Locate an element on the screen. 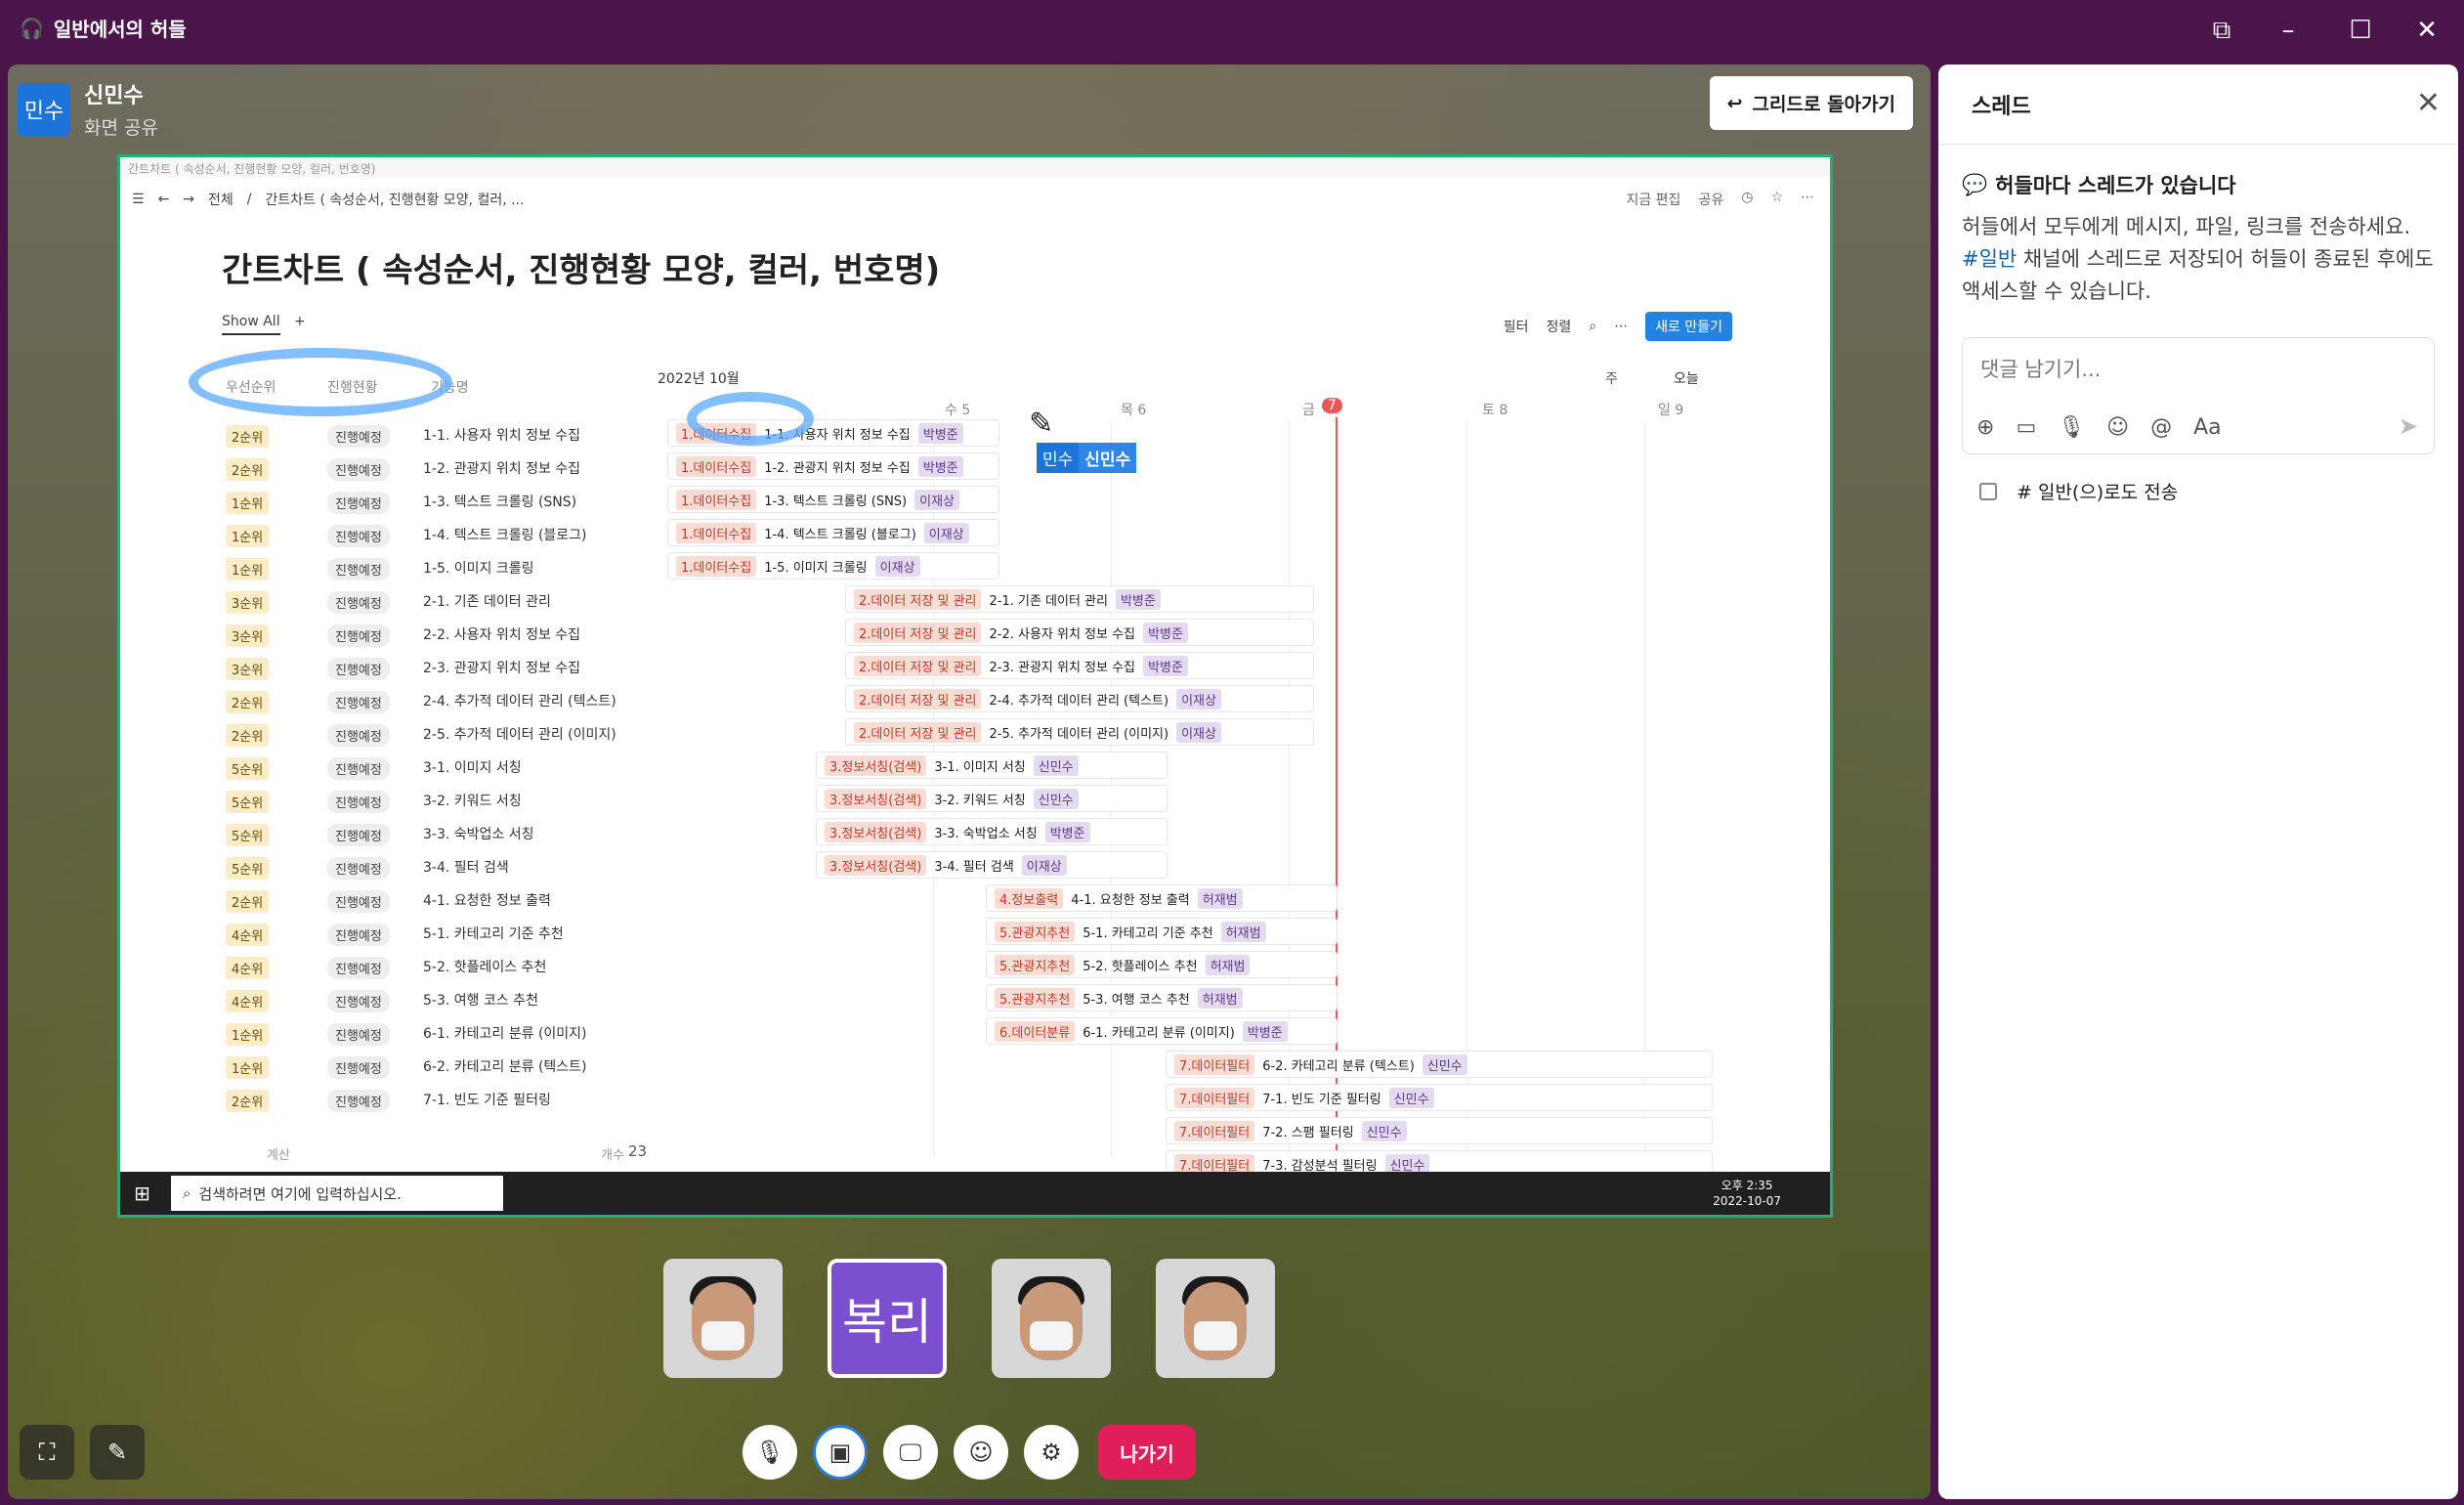 This screenshot has height=1505, width=2464. breadcrumb-root: 전체 is located at coordinates (221, 199).